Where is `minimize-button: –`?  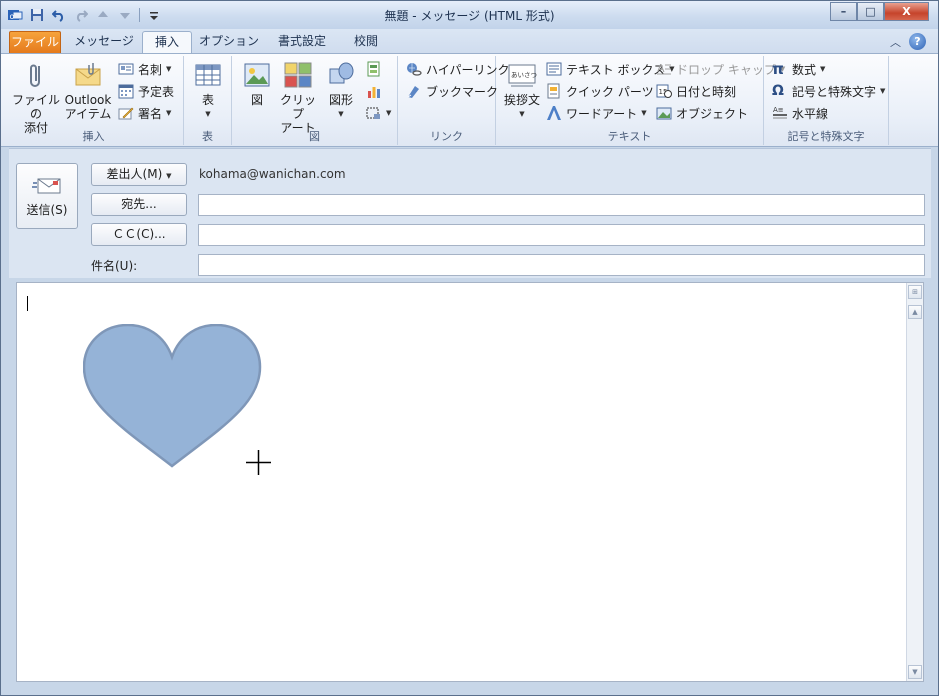
minimize-button: – is located at coordinates (843, 11).